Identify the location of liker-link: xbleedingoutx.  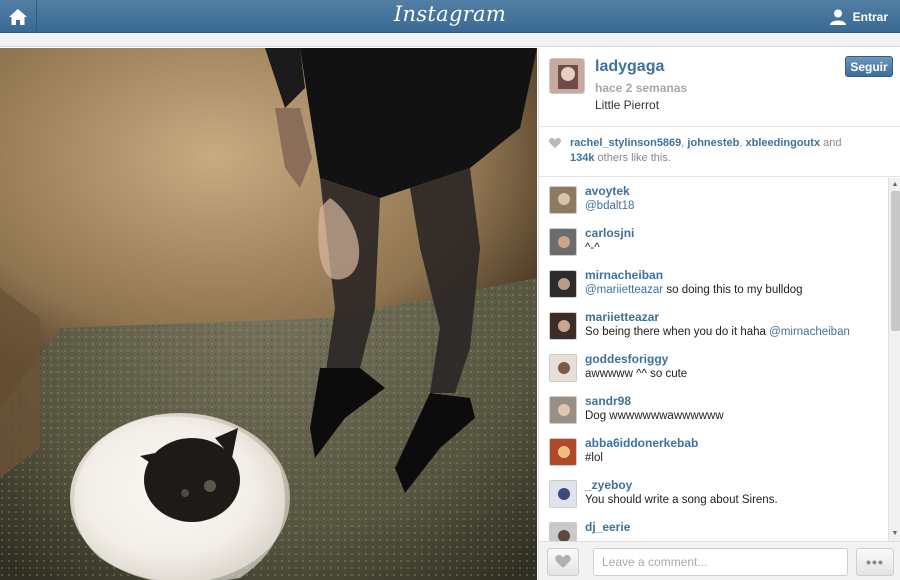
(783, 143).